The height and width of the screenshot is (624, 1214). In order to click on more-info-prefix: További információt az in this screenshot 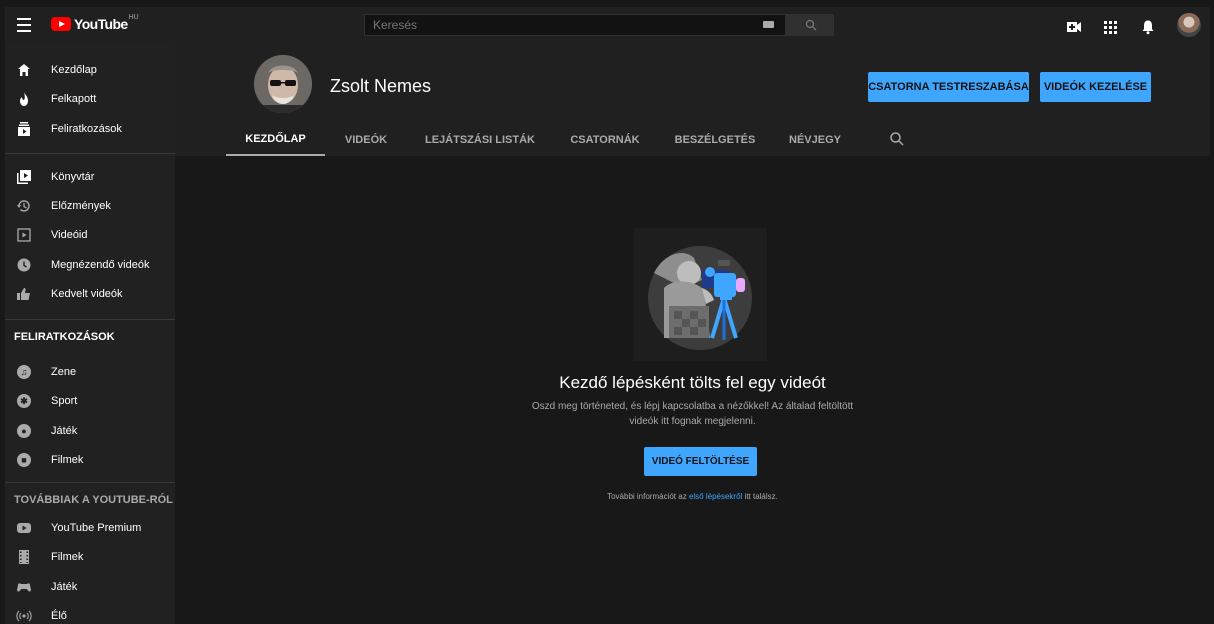, I will do `click(648, 496)`.